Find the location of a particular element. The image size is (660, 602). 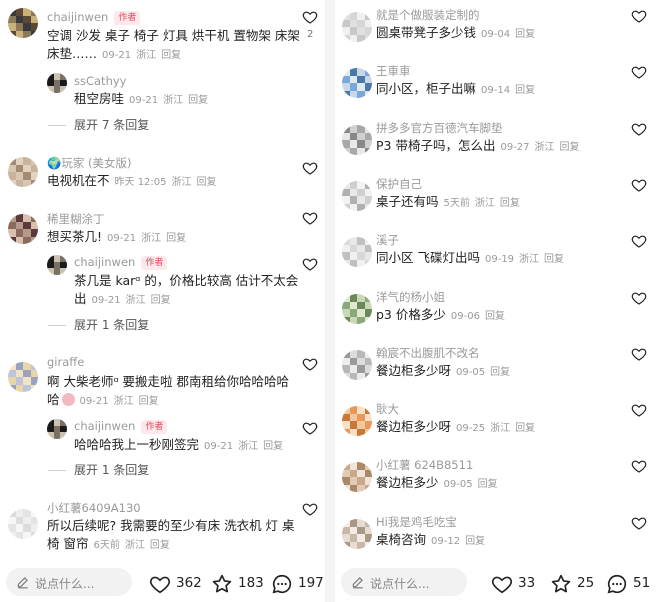

comment-text: 餐边柜多少 09-05 回复 is located at coordinates (437, 482).